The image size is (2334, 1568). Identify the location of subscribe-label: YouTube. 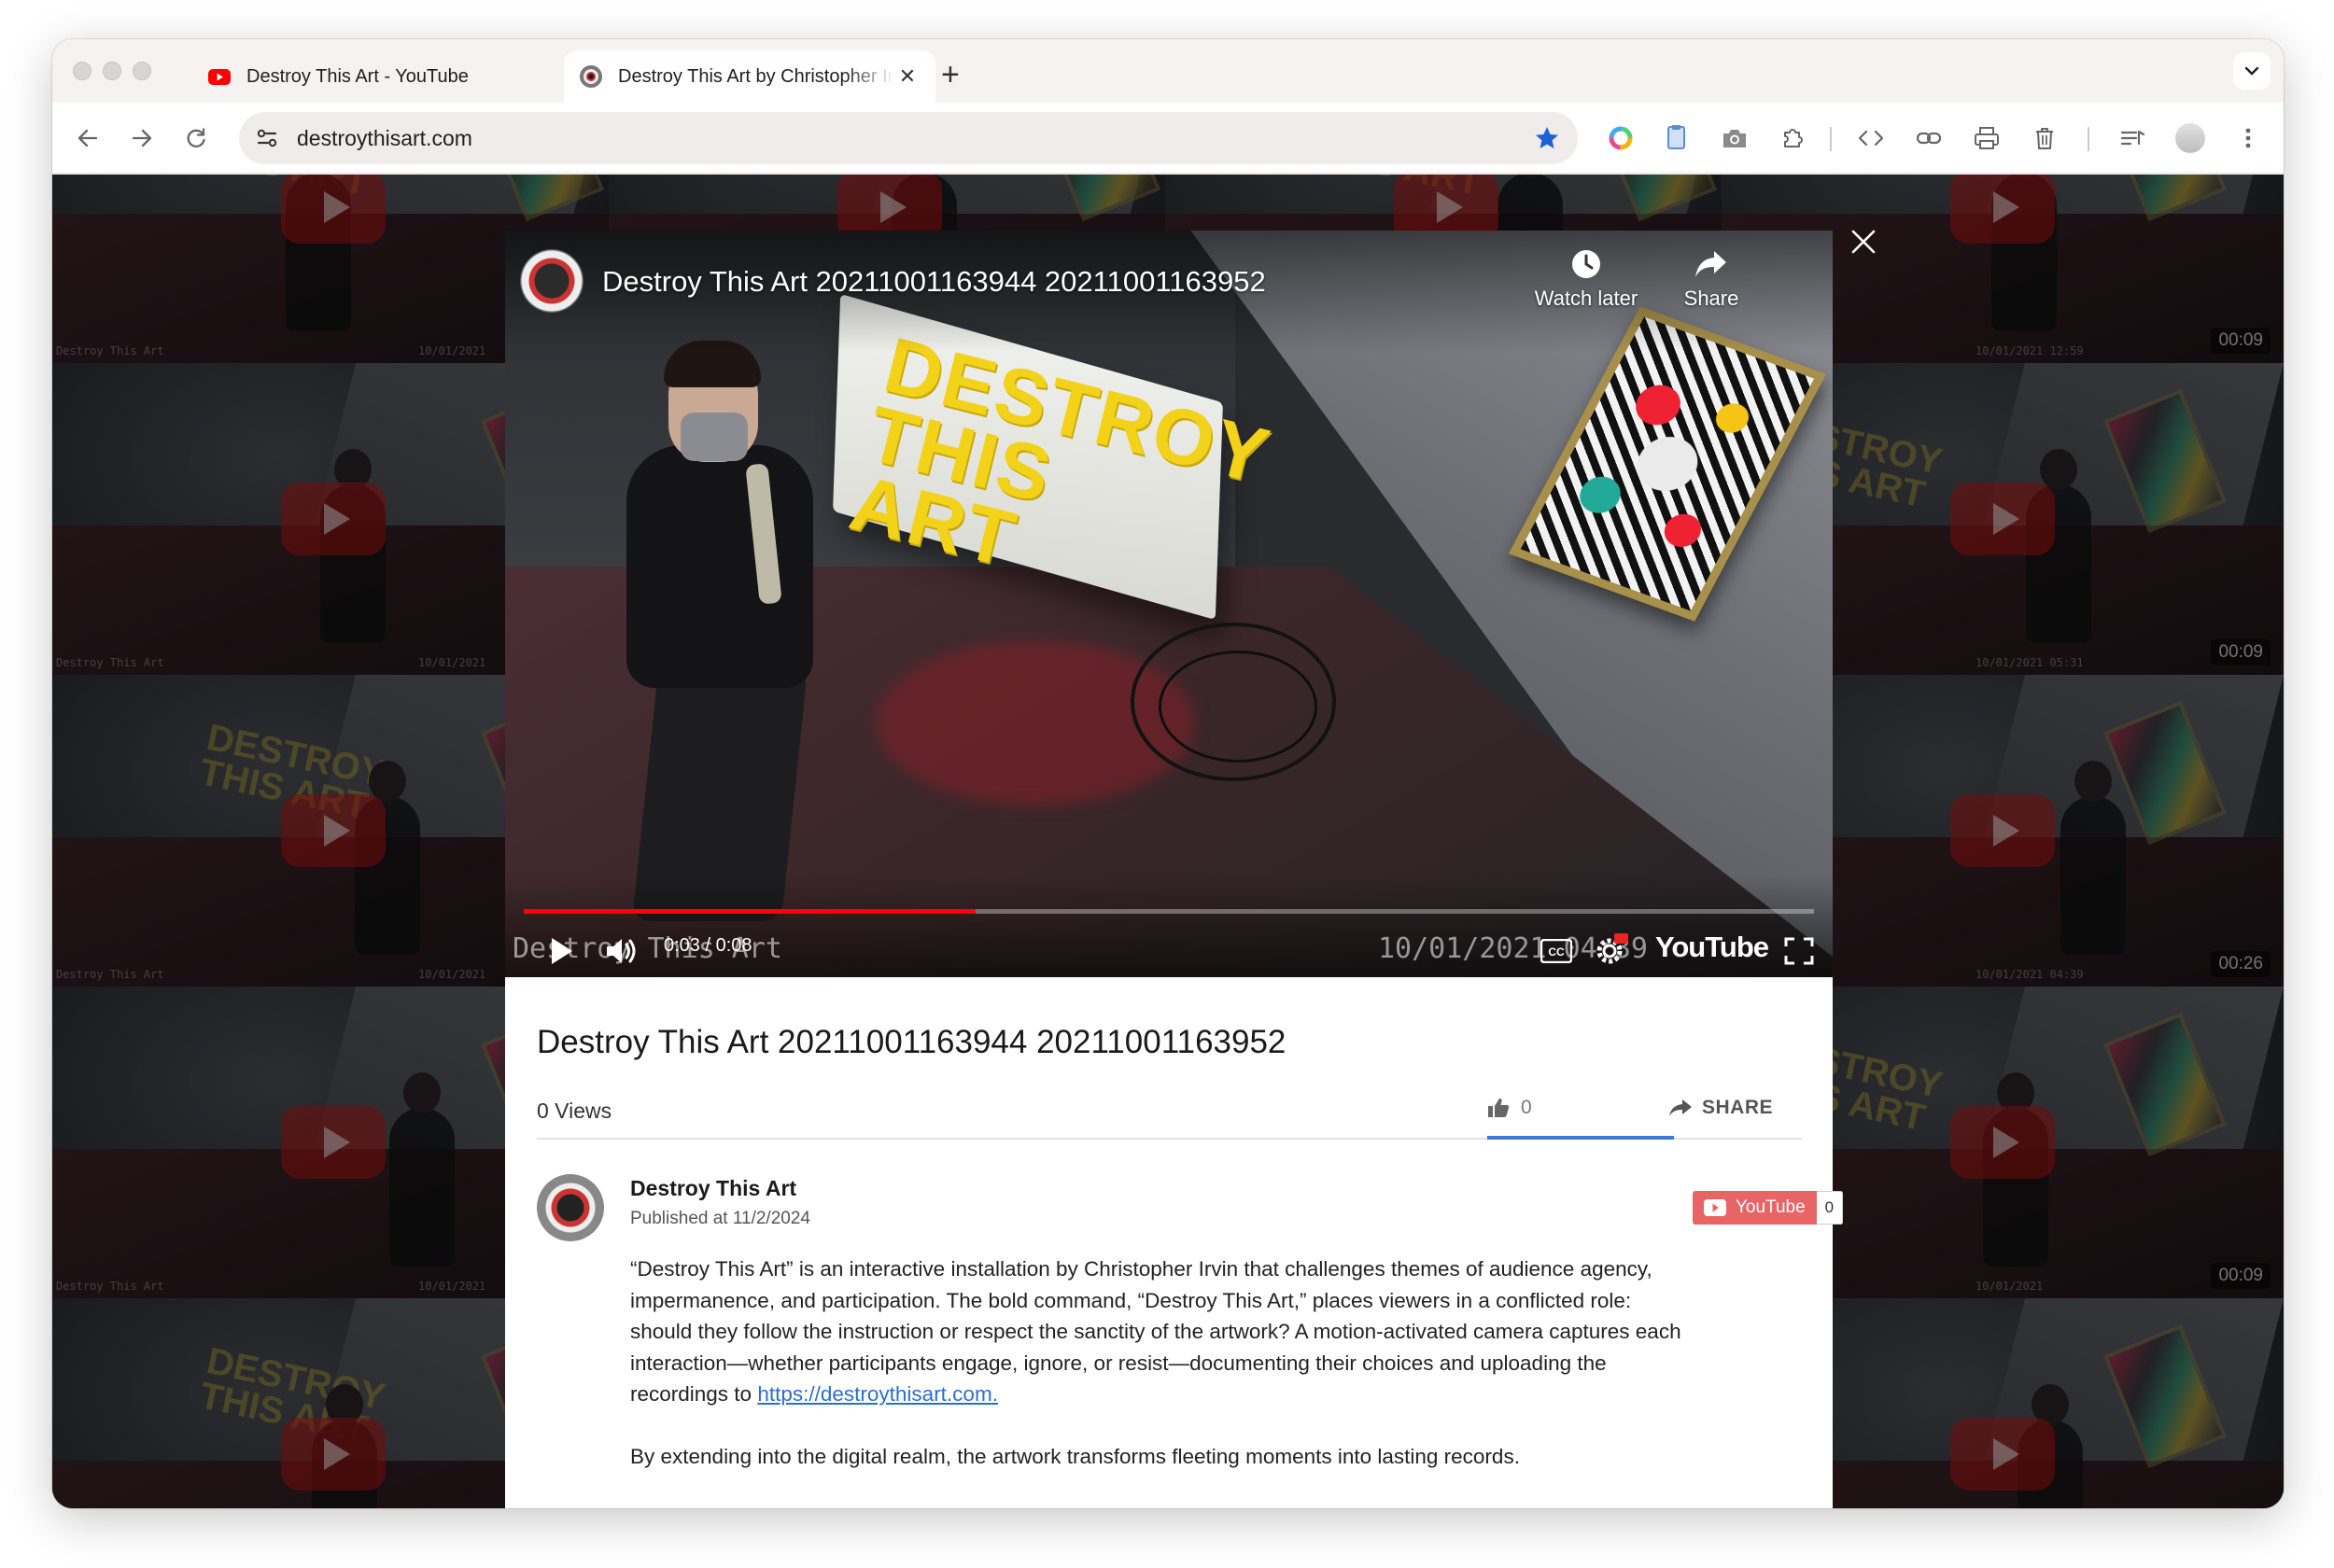
(1771, 1207).